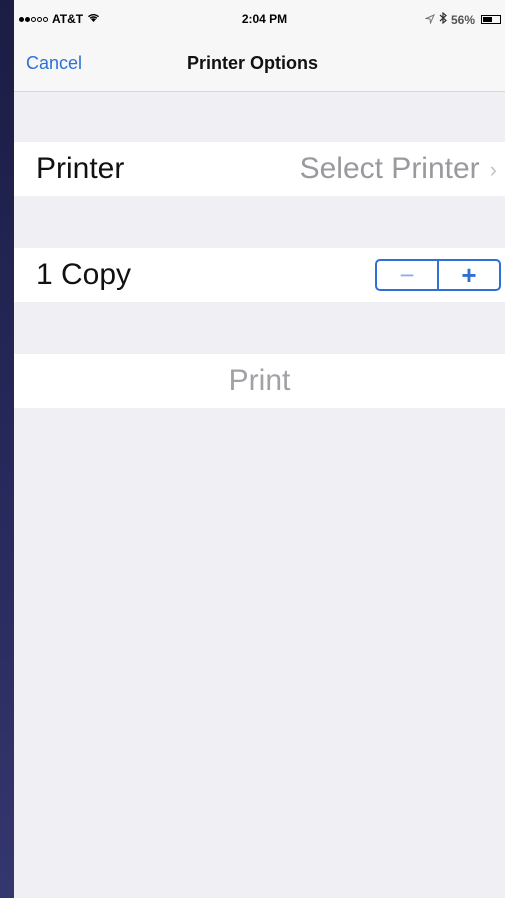 Image resolution: width=505 pixels, height=898 pixels. I want to click on copies-label: 1 Copy, so click(84, 274).